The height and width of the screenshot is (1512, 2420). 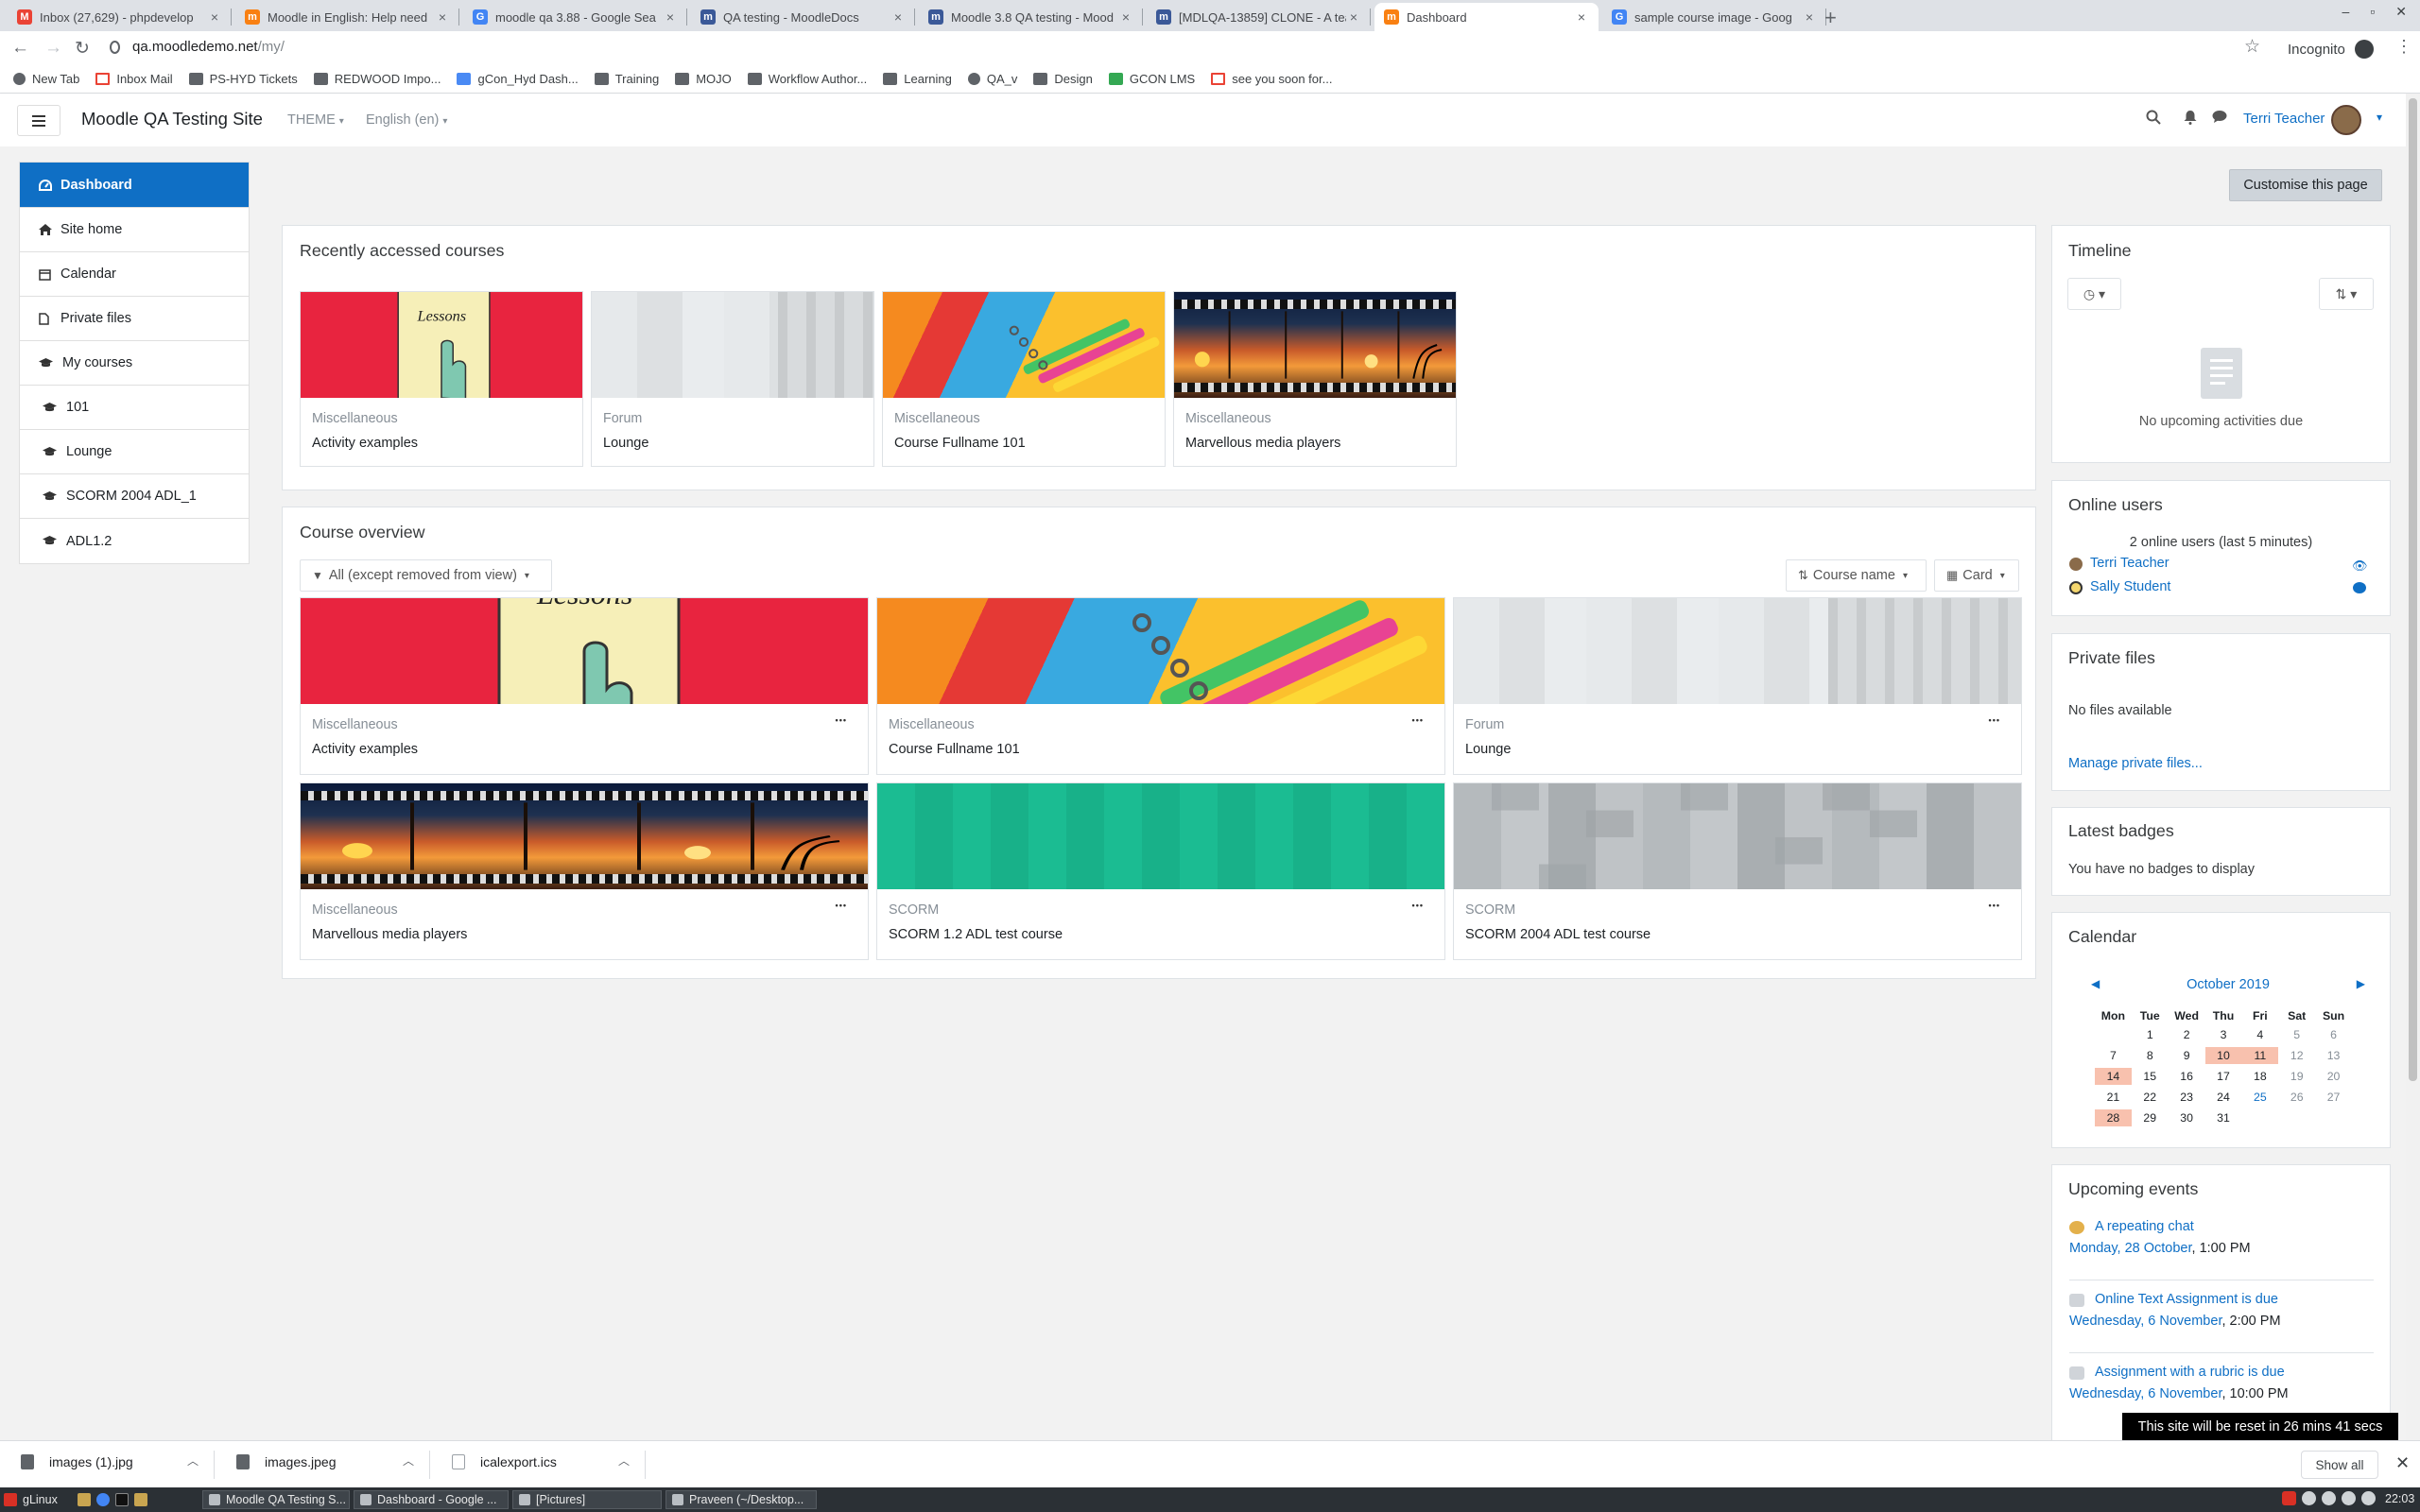 I want to click on reload-icon: ↻, so click(x=83, y=49).